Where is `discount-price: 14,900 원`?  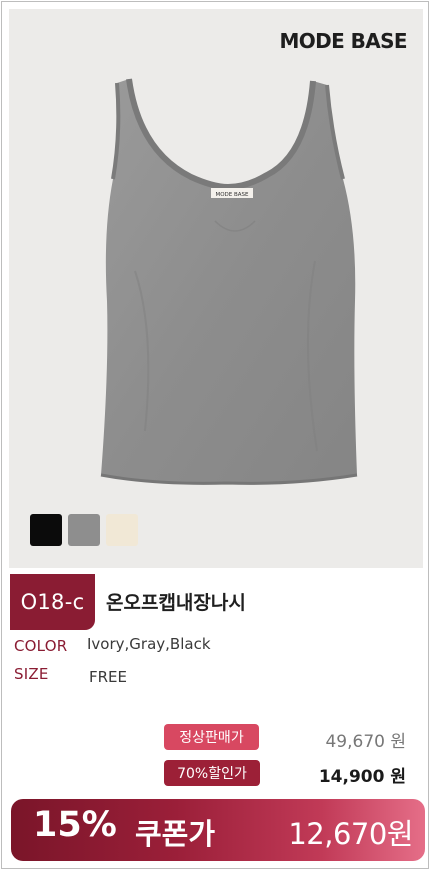
discount-price: 14,900 원 is located at coordinates (362, 777).